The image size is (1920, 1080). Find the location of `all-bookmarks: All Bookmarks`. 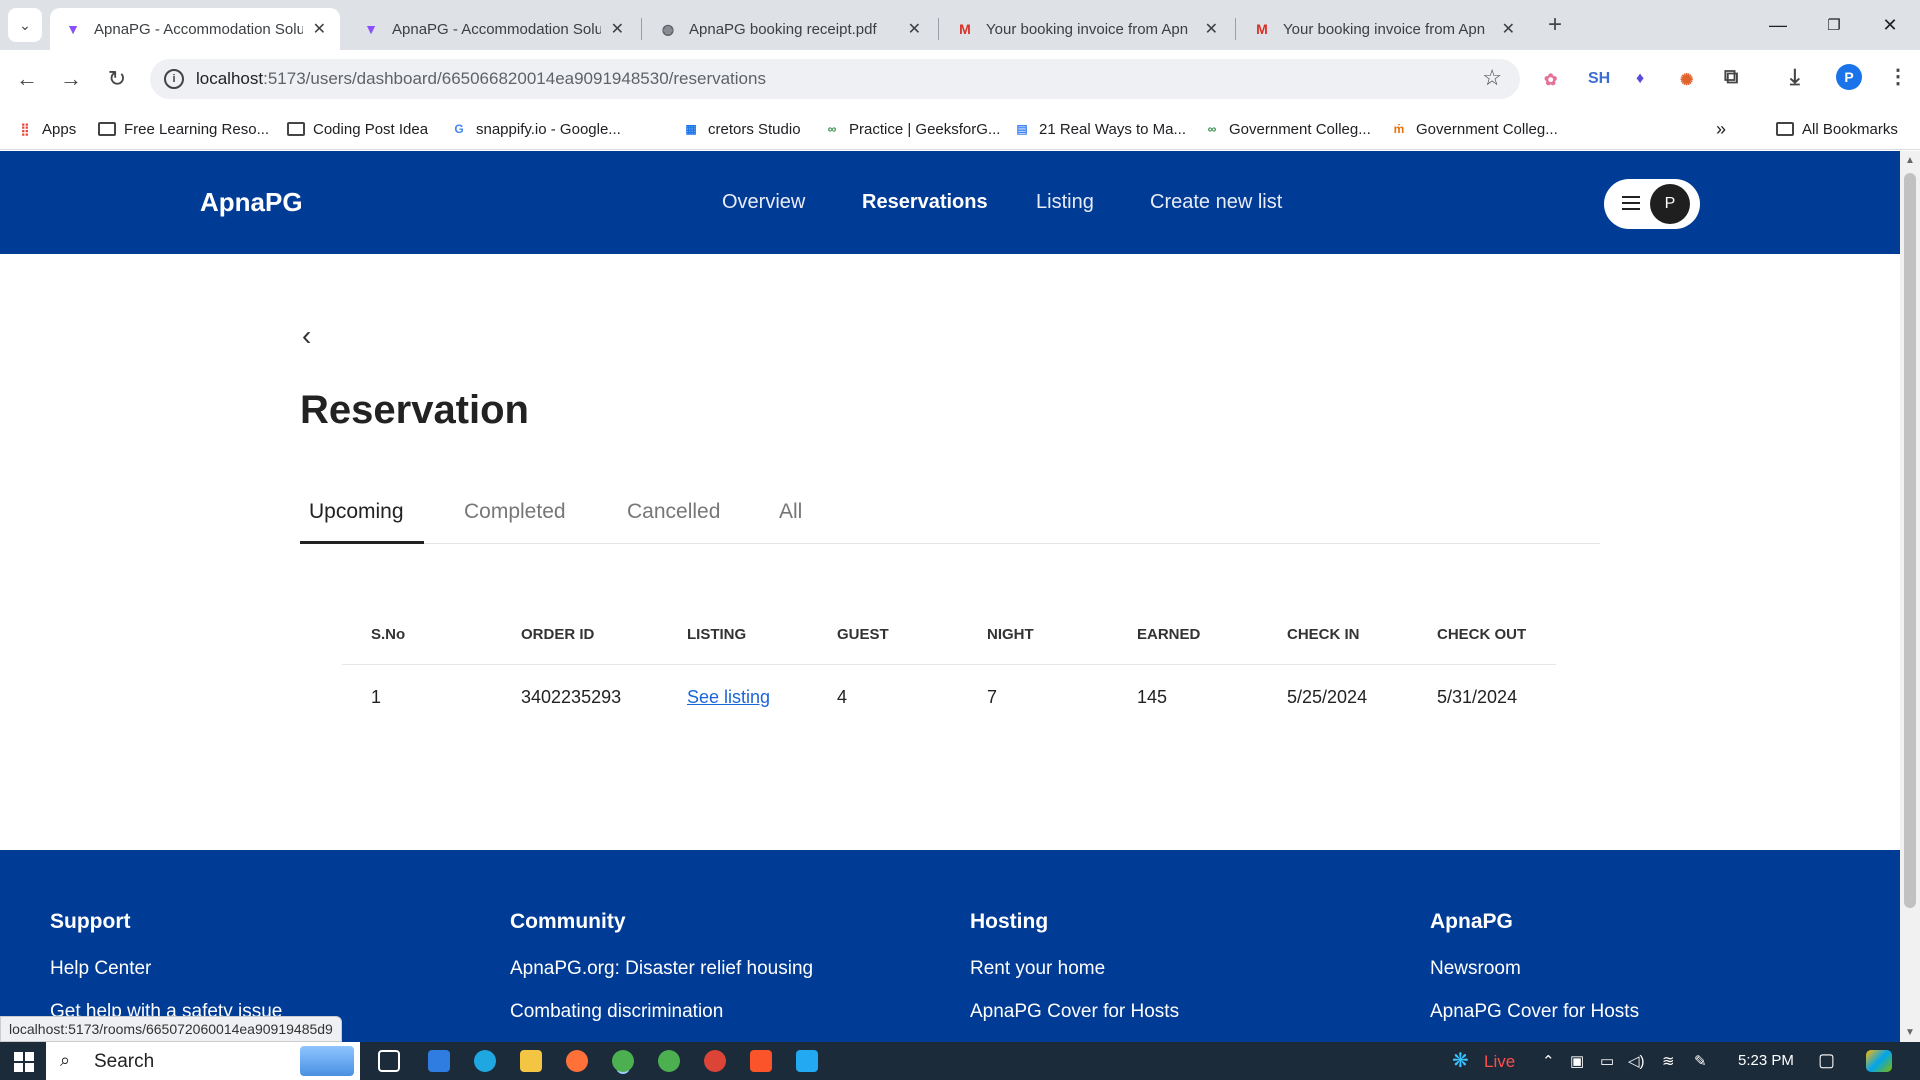

all-bookmarks: All Bookmarks is located at coordinates (1837, 129).